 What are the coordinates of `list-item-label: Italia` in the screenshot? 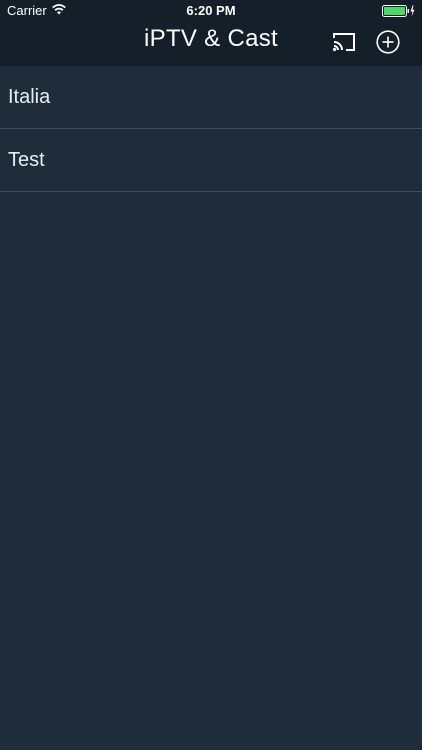 It's located at (29, 97).